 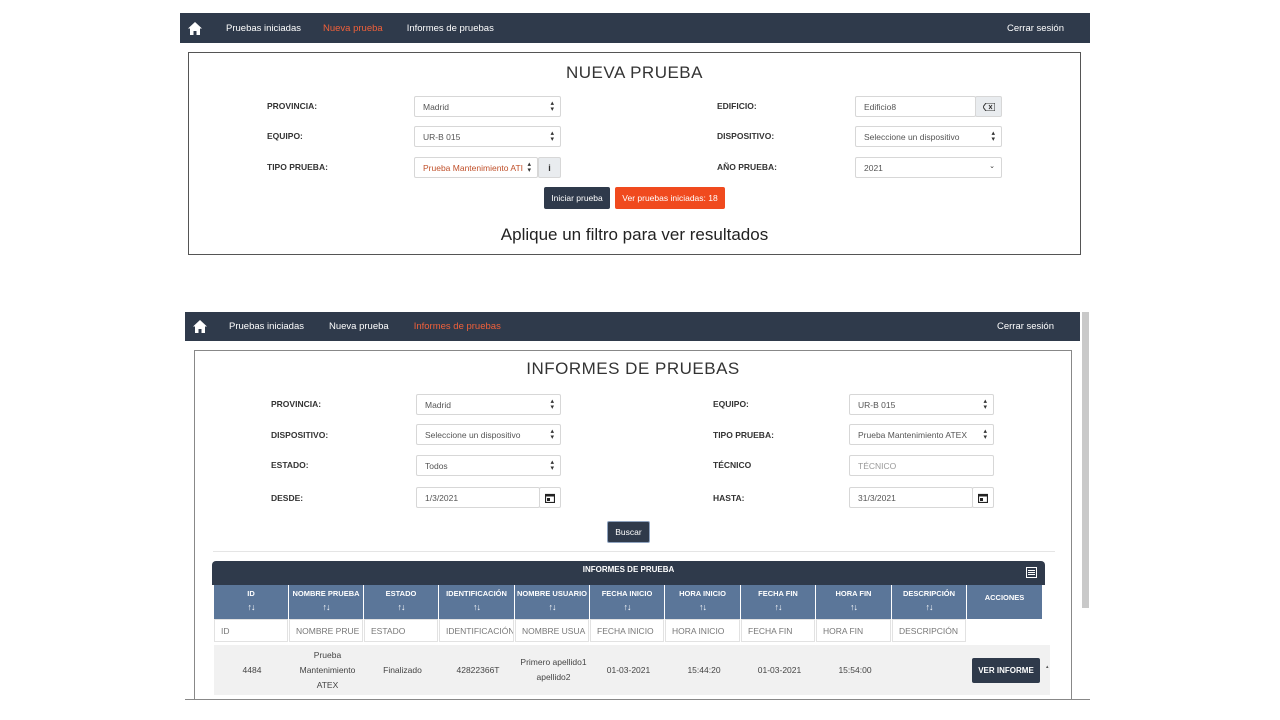 I want to click on col-nombre-usuario: NOMBRE USUARIO ↑↓, so click(x=552, y=602).